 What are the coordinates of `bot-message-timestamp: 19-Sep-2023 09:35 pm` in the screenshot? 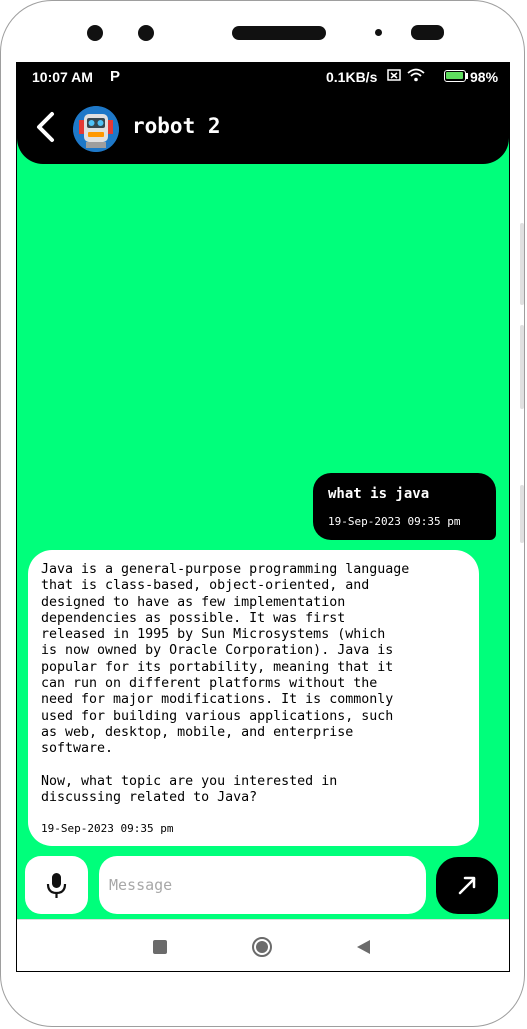 It's located at (107, 828).